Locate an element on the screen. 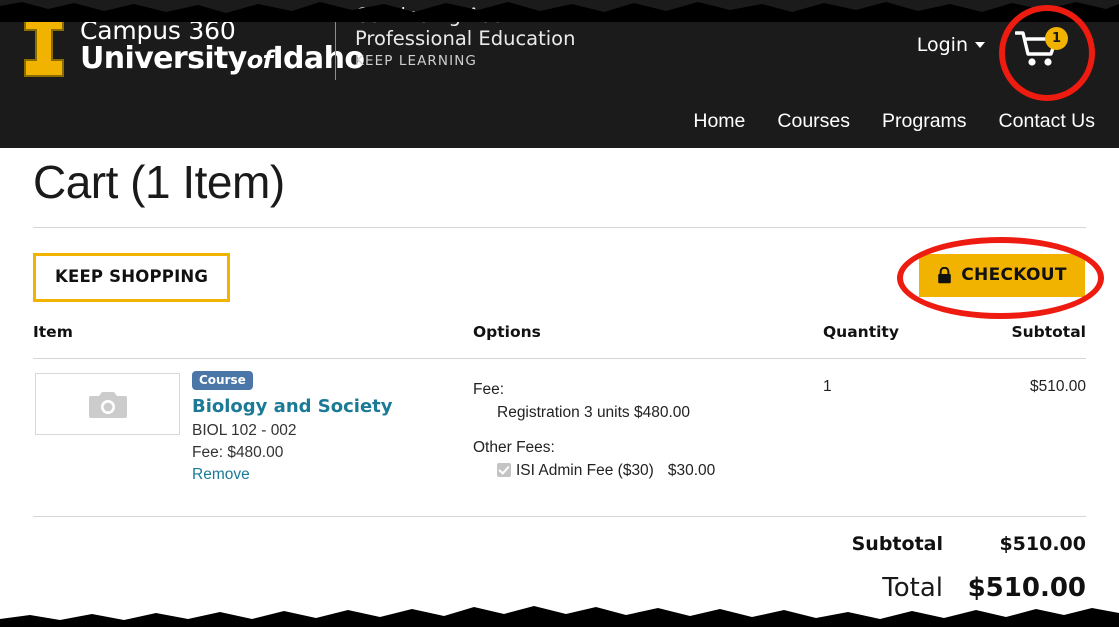 Image resolution: width=1119 pixels, height=627 pixels. item-quantity: 1 is located at coordinates (827, 386).